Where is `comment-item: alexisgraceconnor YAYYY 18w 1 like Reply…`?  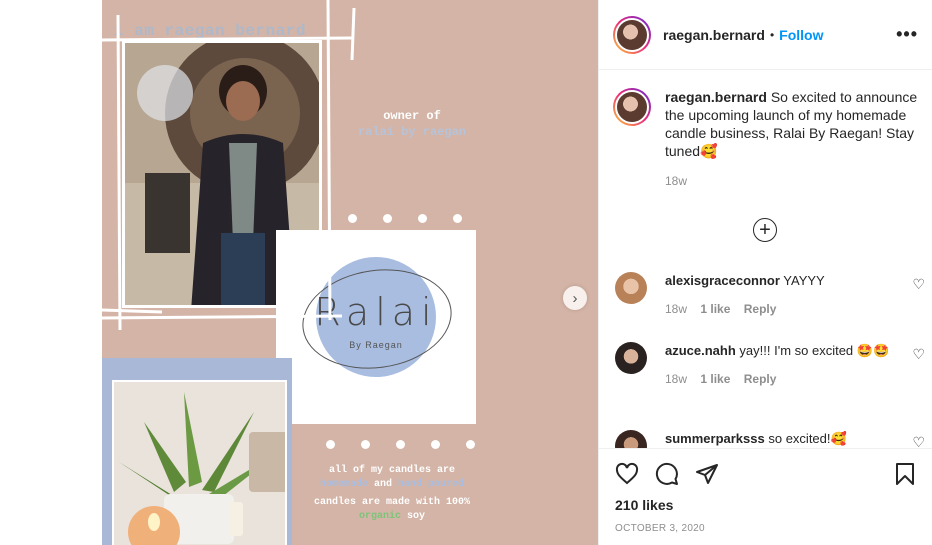 comment-item: alexisgraceconnor YAYYY 18w 1 like Reply… is located at coordinates (770, 294).